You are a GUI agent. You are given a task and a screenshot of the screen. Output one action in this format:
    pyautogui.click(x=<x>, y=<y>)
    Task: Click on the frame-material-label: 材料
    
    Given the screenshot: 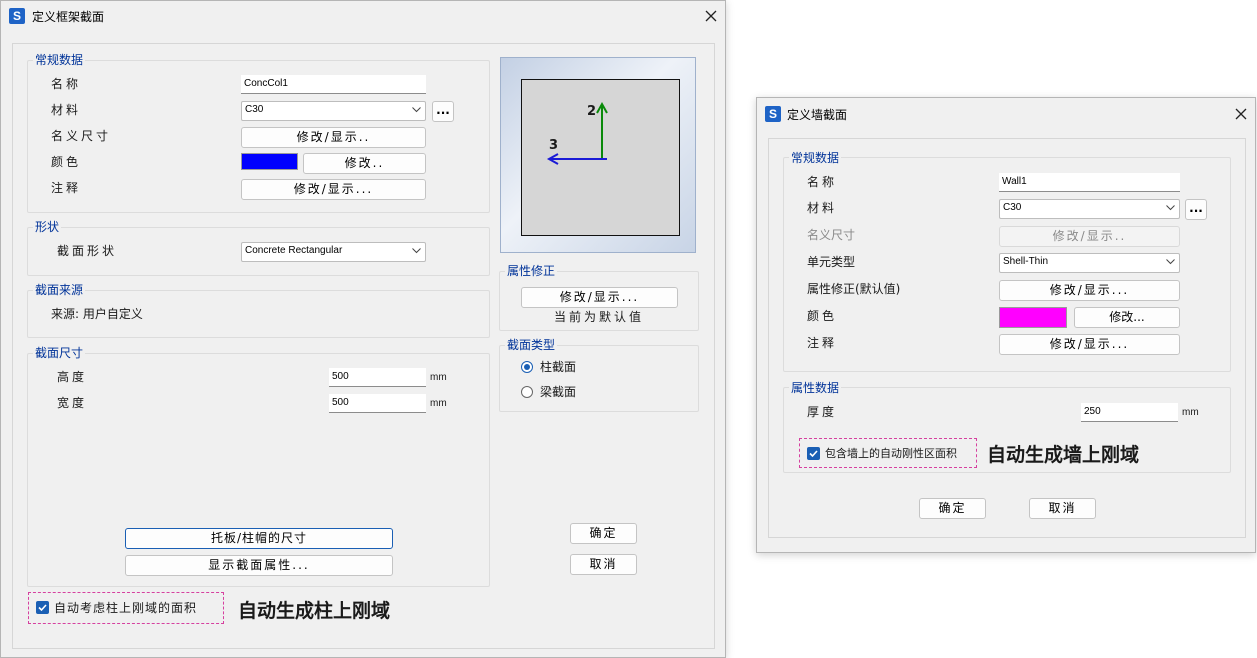 What is the action you would take?
    pyautogui.click(x=66, y=110)
    